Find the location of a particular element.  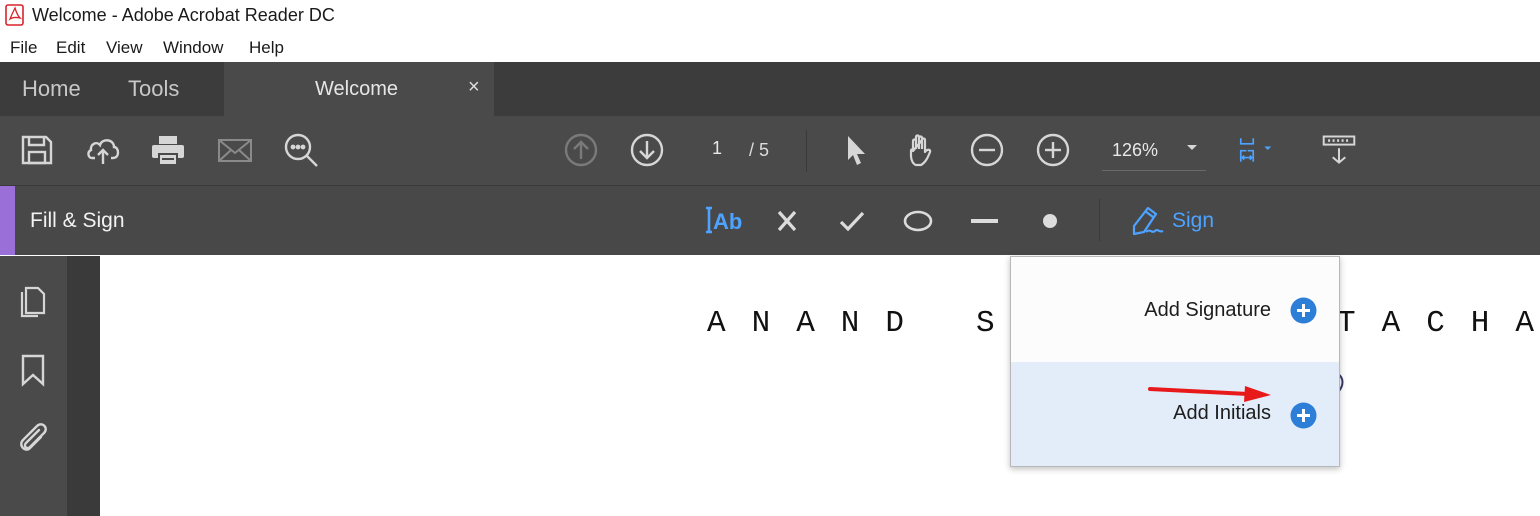

document-text-surname: TACHA is located at coordinates (1438, 323).